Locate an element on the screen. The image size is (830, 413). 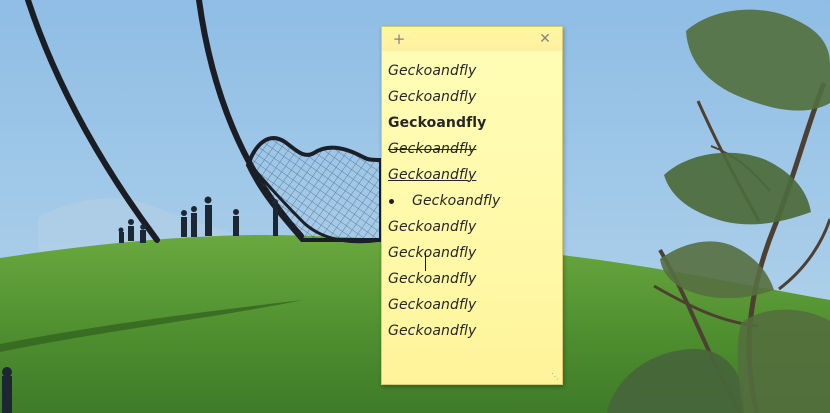
sticky-note-title-bar: + ✕ is located at coordinates (472, 39).